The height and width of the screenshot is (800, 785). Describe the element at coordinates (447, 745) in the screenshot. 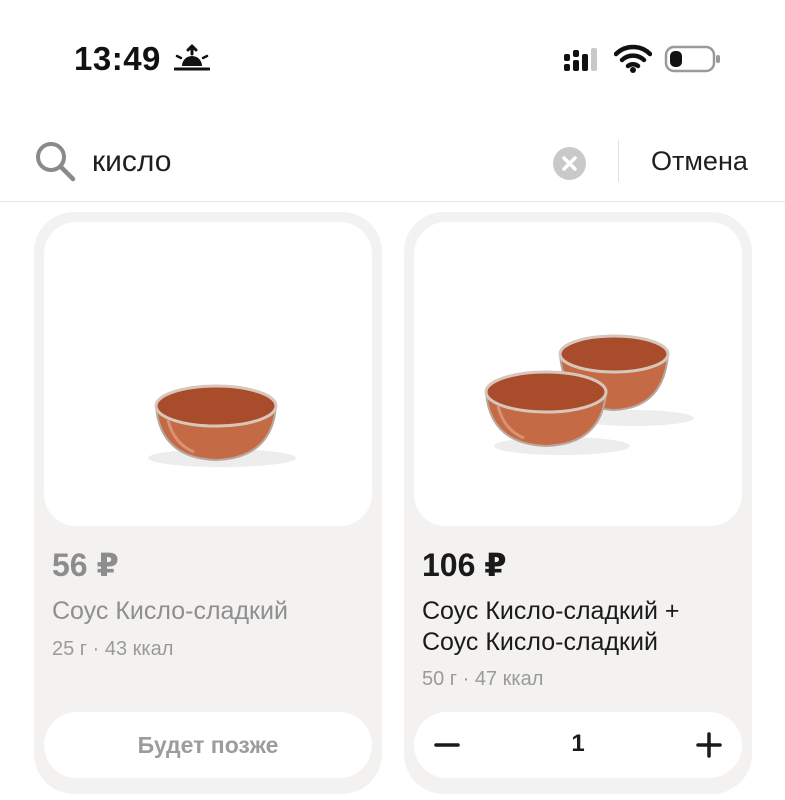

I see `minus-icon` at that location.